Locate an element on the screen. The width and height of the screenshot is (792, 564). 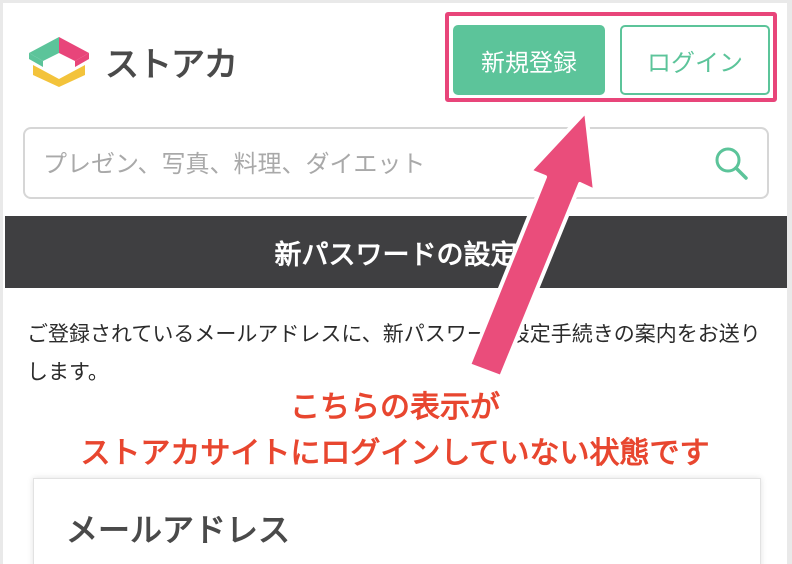
login-button: ログイン is located at coordinates (695, 60).